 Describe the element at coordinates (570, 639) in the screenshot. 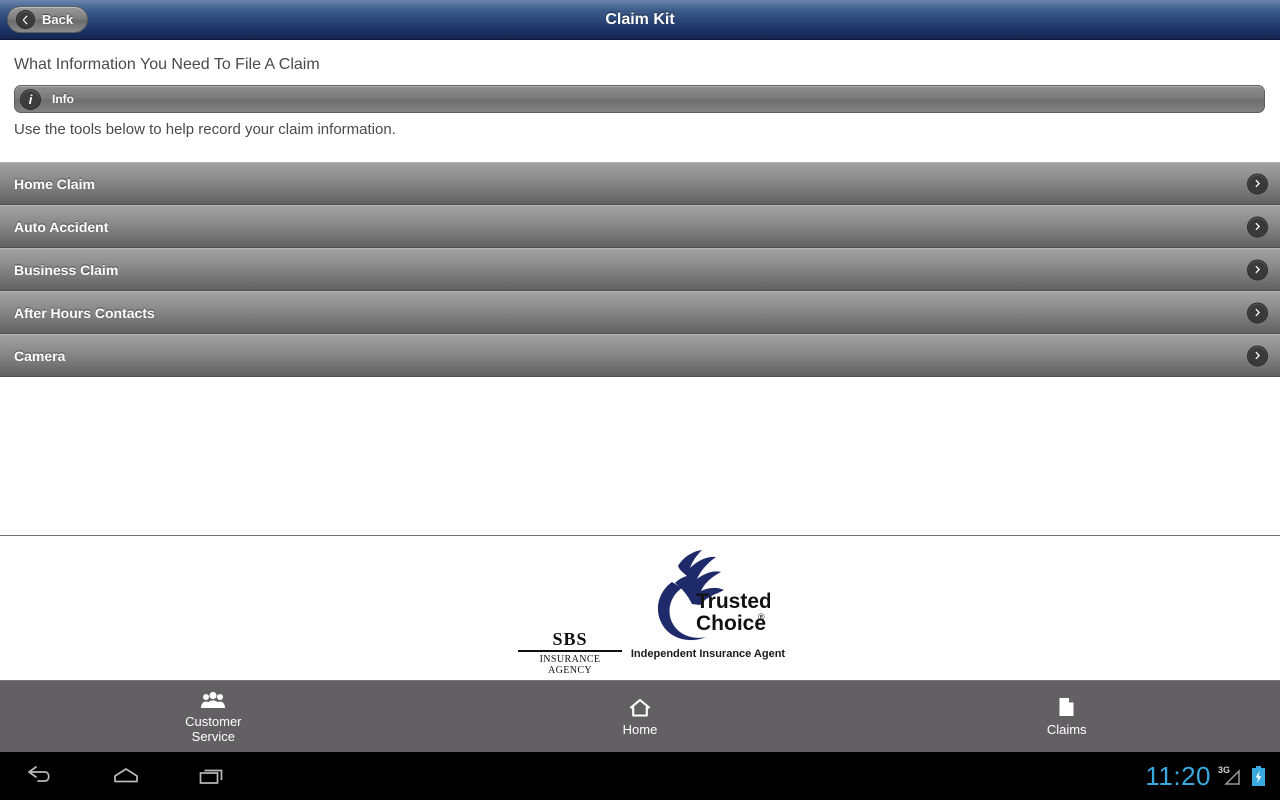

I see `sbs-name: SBS` at that location.